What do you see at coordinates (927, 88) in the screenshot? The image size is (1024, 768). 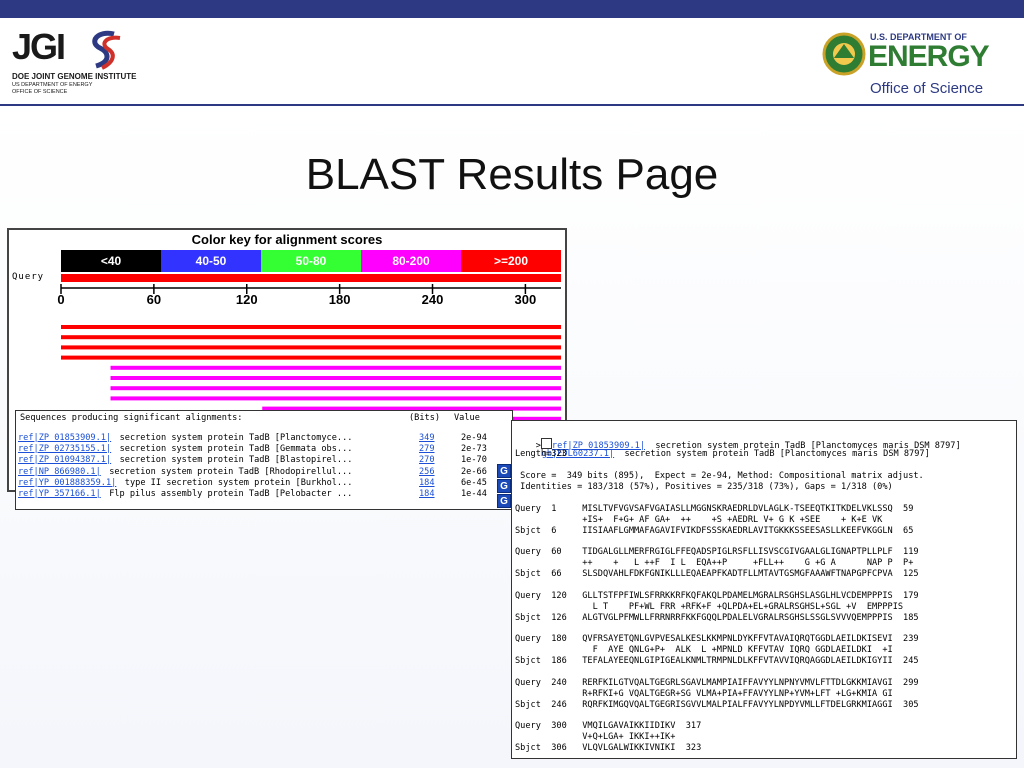 I see `doe-logo-line3: Office of Science` at bounding box center [927, 88].